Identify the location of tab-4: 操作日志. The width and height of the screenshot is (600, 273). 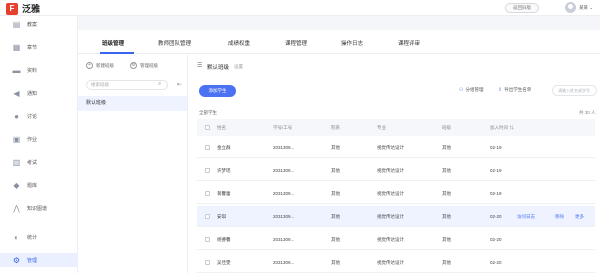
(352, 43).